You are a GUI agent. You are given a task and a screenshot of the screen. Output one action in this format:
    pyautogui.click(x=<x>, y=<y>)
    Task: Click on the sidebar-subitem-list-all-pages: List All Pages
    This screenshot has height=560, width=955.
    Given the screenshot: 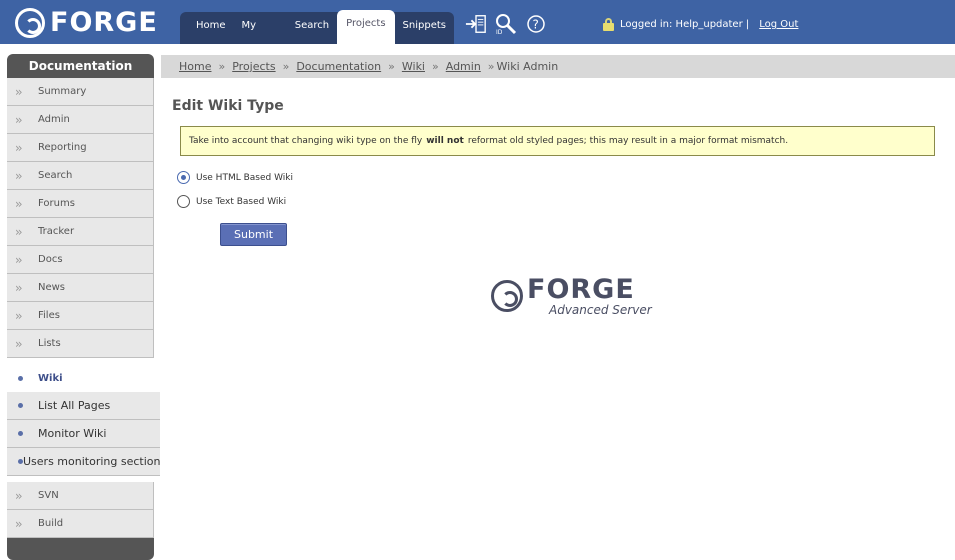 What is the action you would take?
    pyautogui.click(x=83, y=406)
    